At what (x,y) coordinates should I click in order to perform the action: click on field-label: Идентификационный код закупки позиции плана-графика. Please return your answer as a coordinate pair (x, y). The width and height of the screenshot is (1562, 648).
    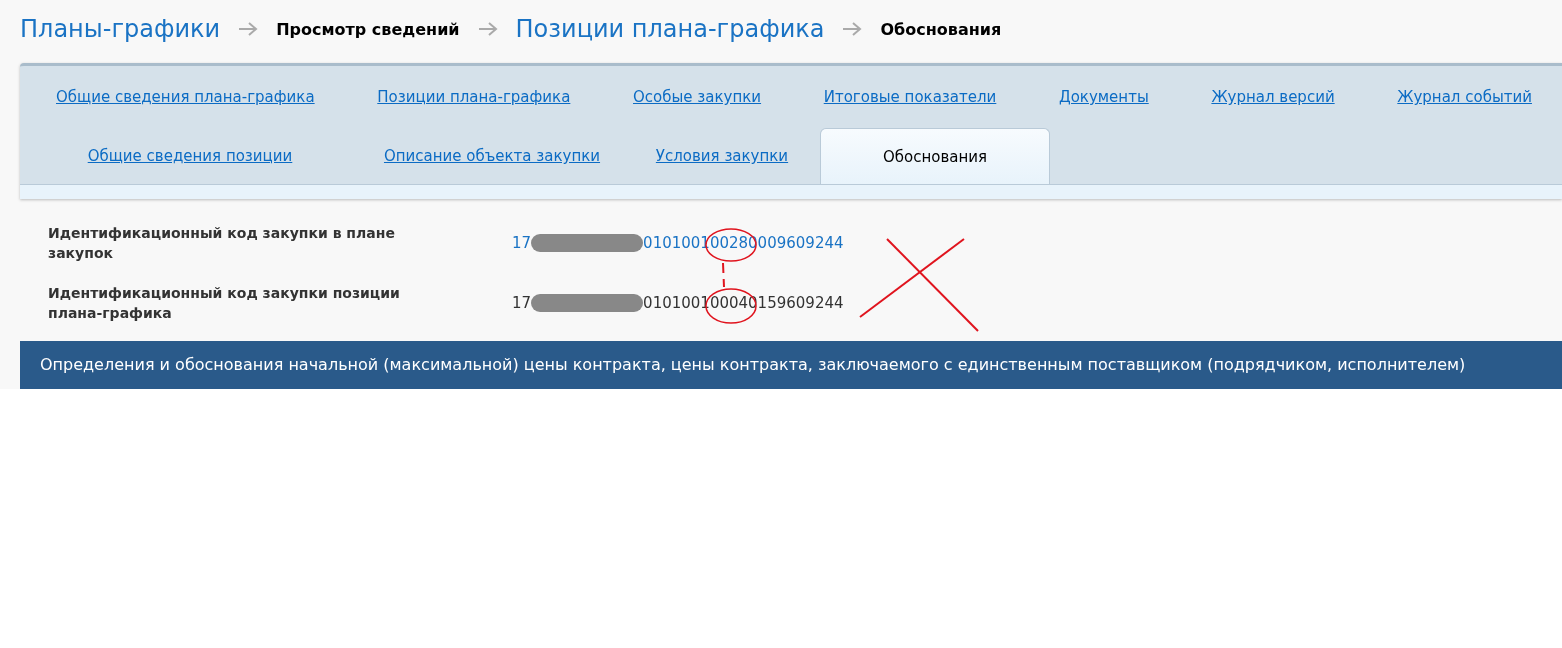
    Looking at the image, I should click on (224, 303).